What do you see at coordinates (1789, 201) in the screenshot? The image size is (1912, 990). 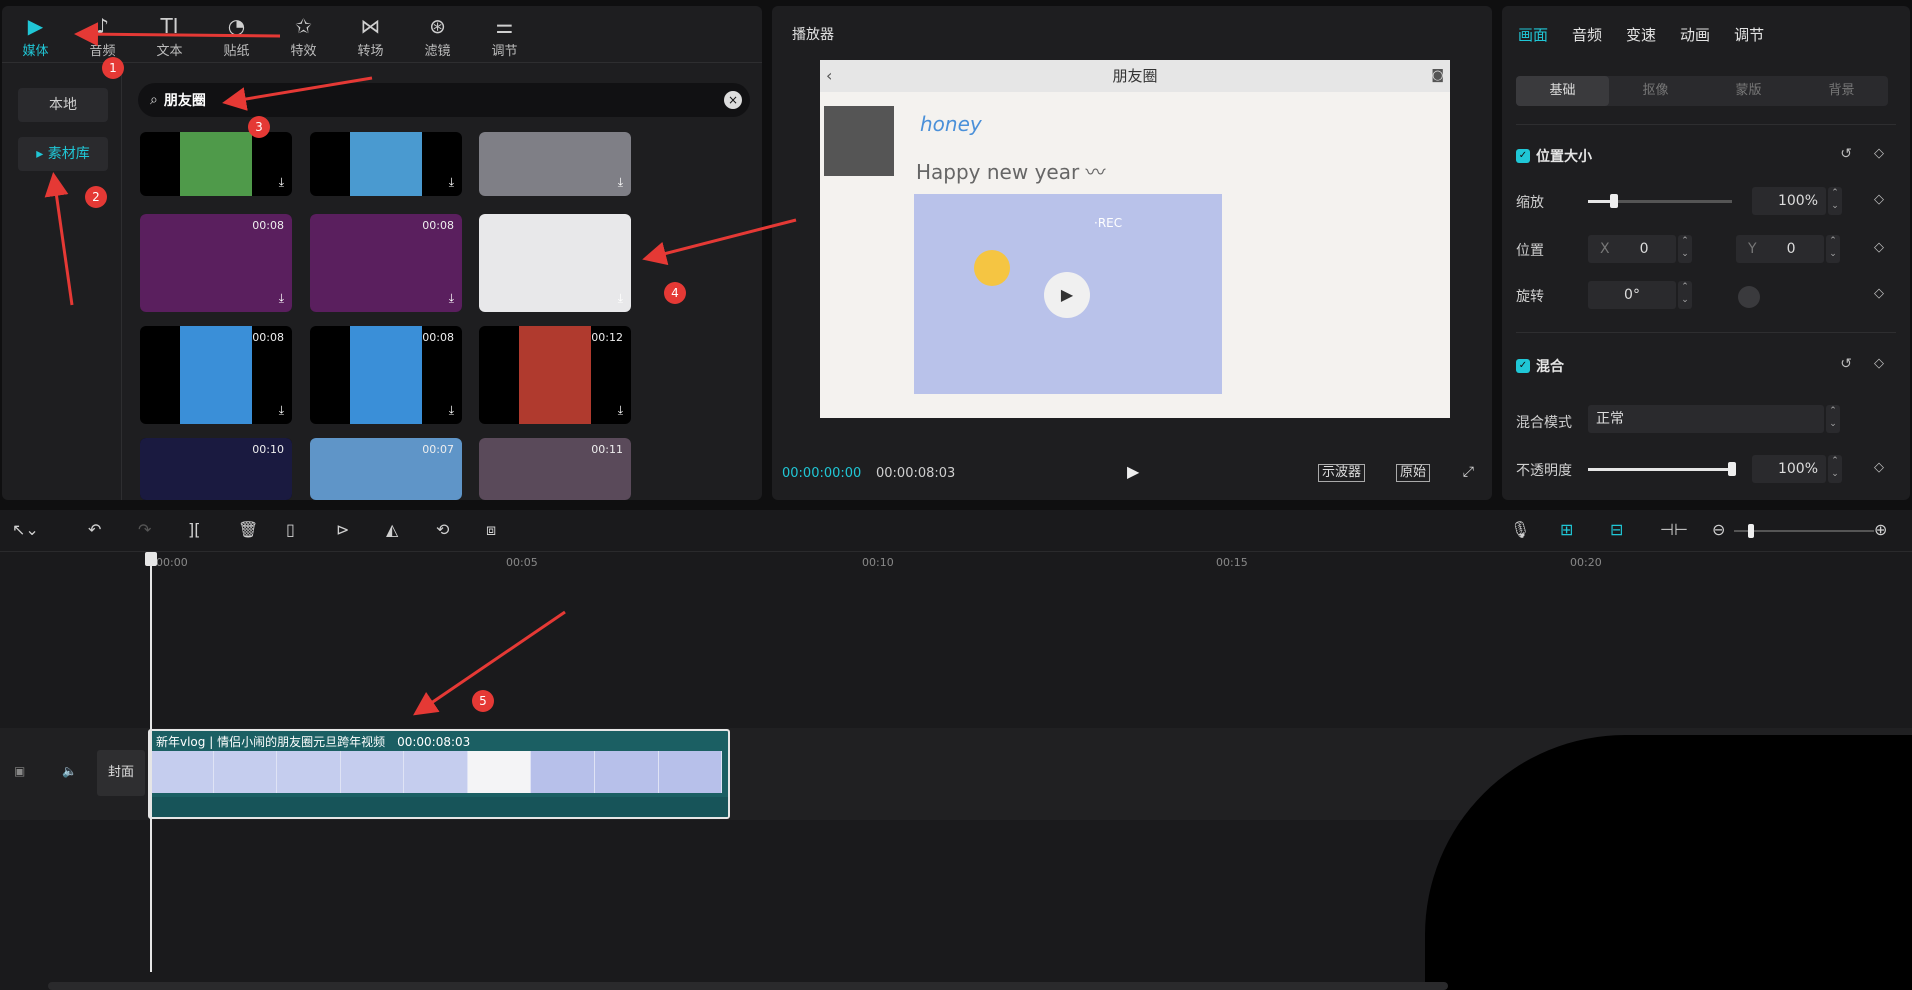 I see `scale-input: 100%` at bounding box center [1789, 201].